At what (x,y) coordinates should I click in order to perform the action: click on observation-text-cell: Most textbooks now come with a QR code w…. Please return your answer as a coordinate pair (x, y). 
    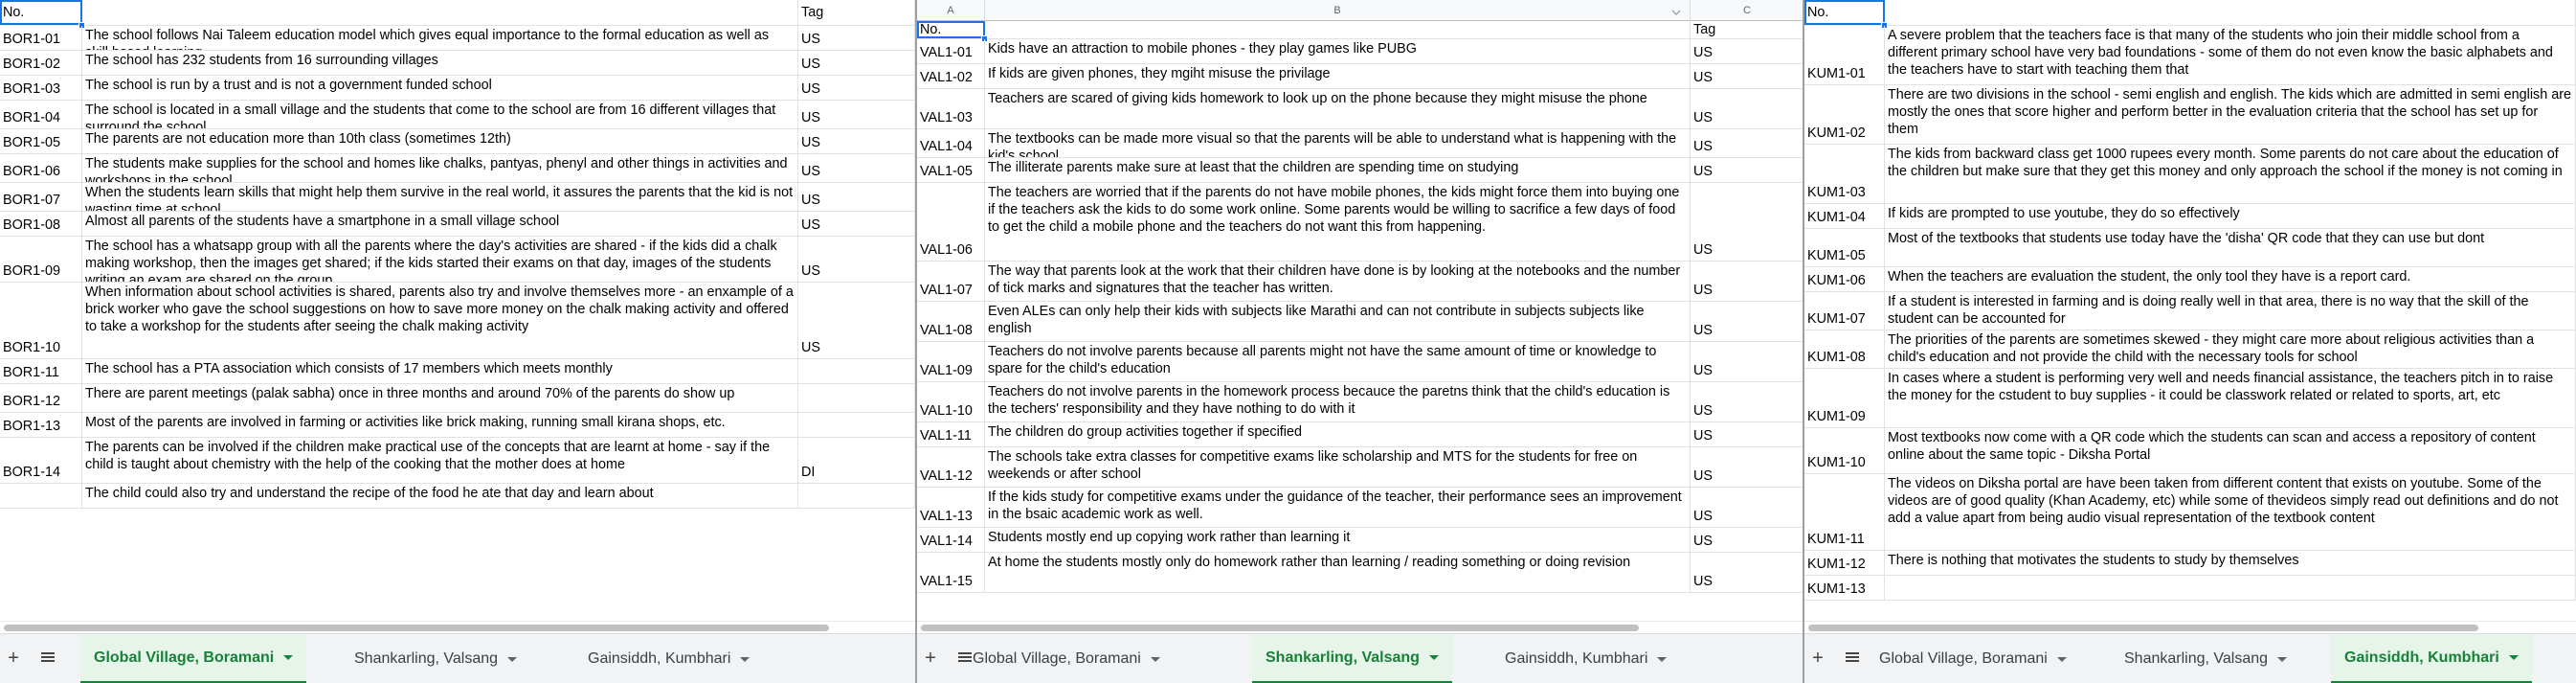
    Looking at the image, I should click on (2231, 450).